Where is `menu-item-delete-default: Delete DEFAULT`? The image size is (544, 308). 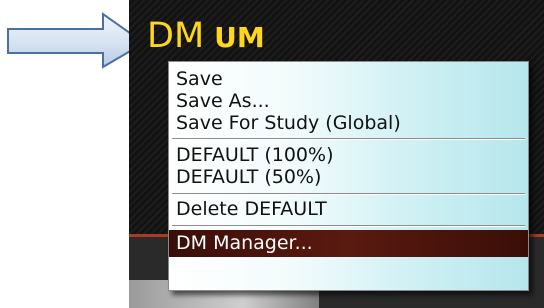 menu-item-delete-default: Delete DEFAULT is located at coordinates (350, 209).